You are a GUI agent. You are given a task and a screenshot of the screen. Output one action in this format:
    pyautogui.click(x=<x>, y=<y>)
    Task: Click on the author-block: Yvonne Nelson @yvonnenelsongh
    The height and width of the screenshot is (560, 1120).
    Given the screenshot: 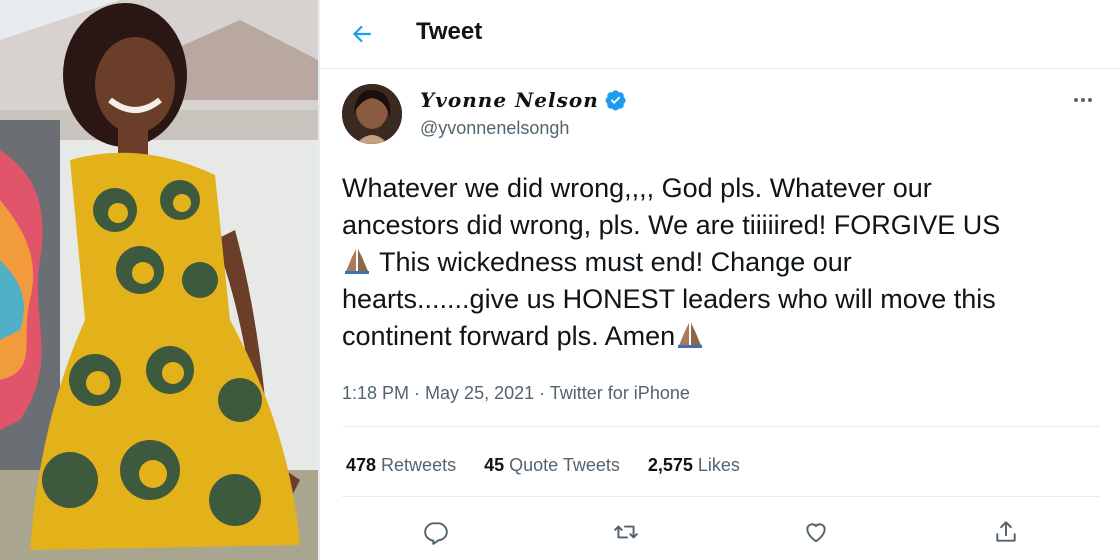 What is the action you would take?
    pyautogui.click(x=523, y=113)
    